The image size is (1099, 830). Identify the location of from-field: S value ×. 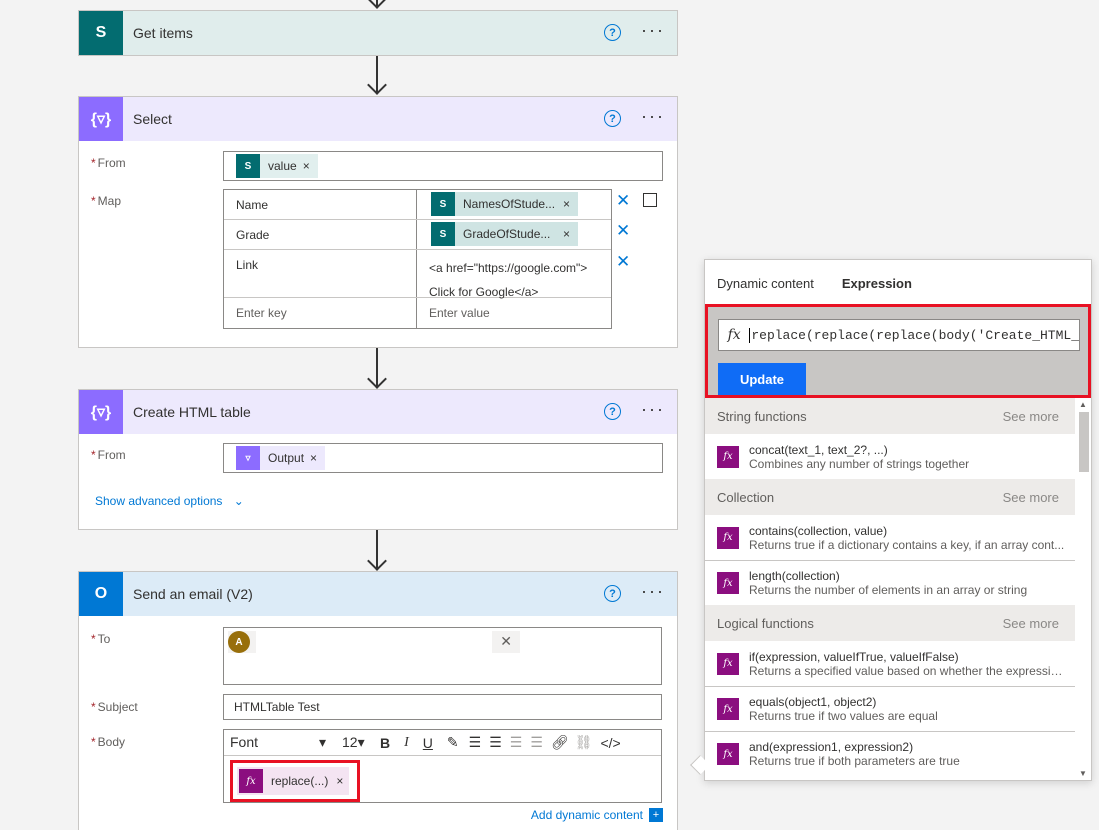
(443, 166).